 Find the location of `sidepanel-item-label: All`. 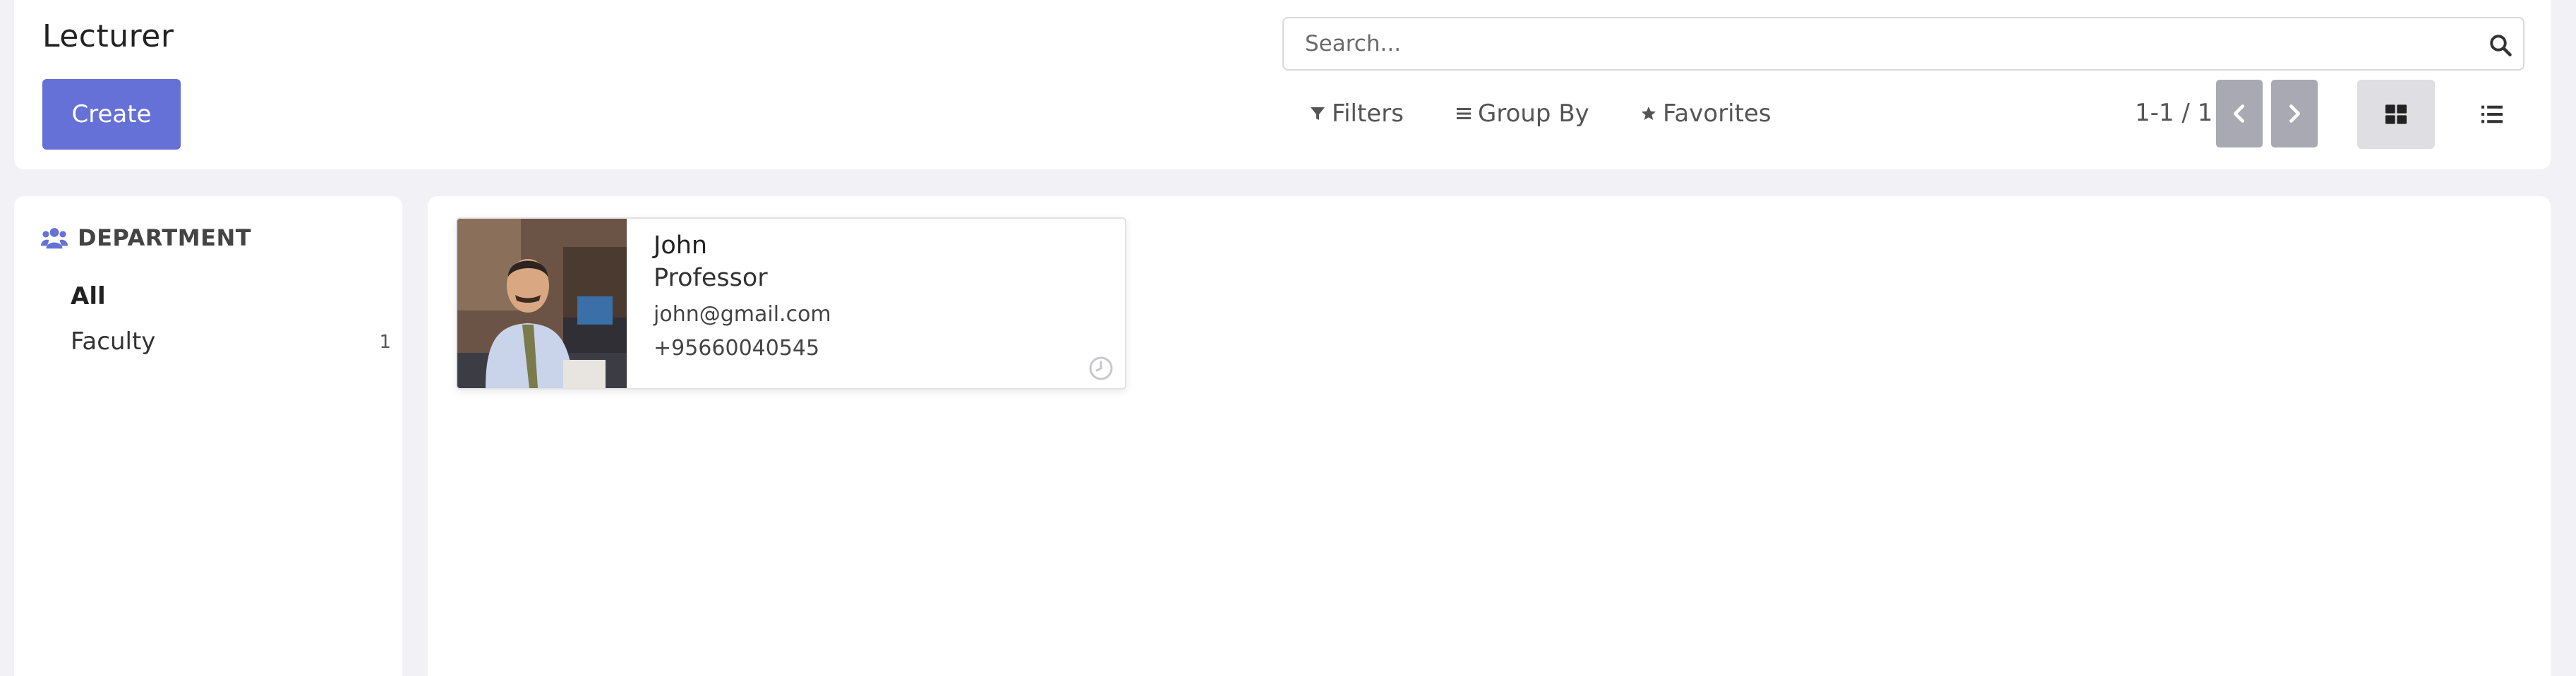

sidepanel-item-label: All is located at coordinates (88, 296).